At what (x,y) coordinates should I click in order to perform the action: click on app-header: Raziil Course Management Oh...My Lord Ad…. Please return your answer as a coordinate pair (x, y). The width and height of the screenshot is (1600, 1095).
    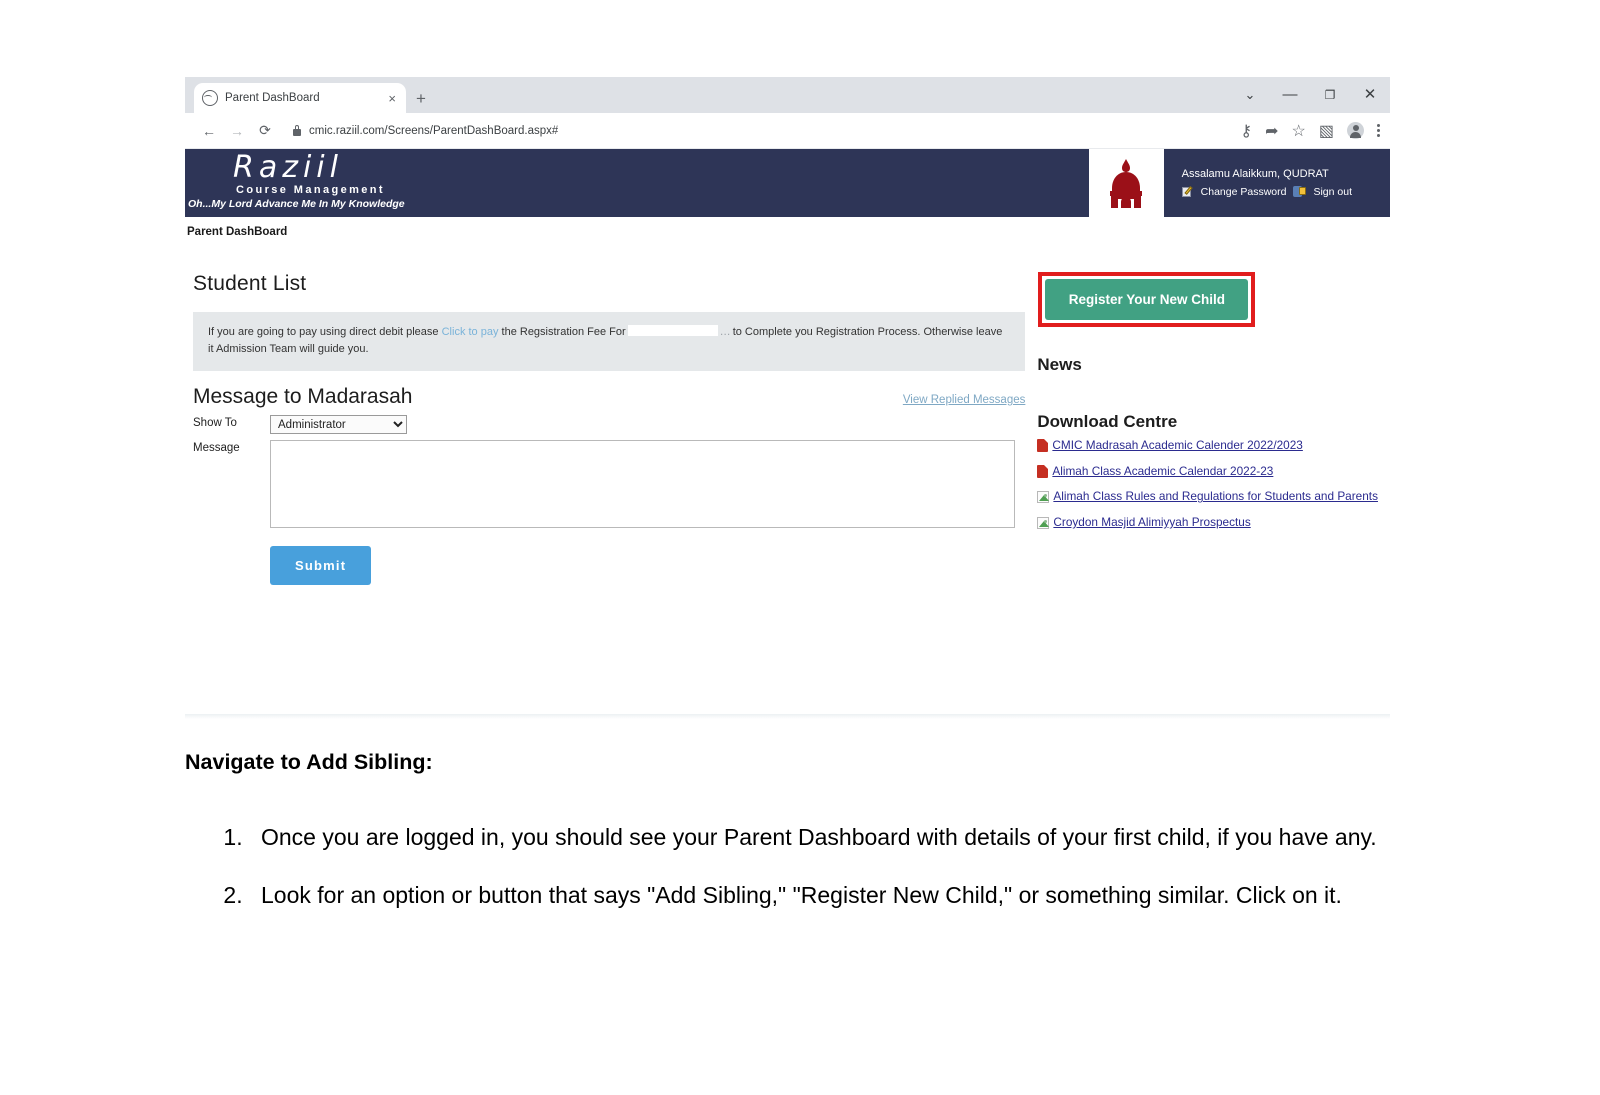
    Looking at the image, I should click on (787, 183).